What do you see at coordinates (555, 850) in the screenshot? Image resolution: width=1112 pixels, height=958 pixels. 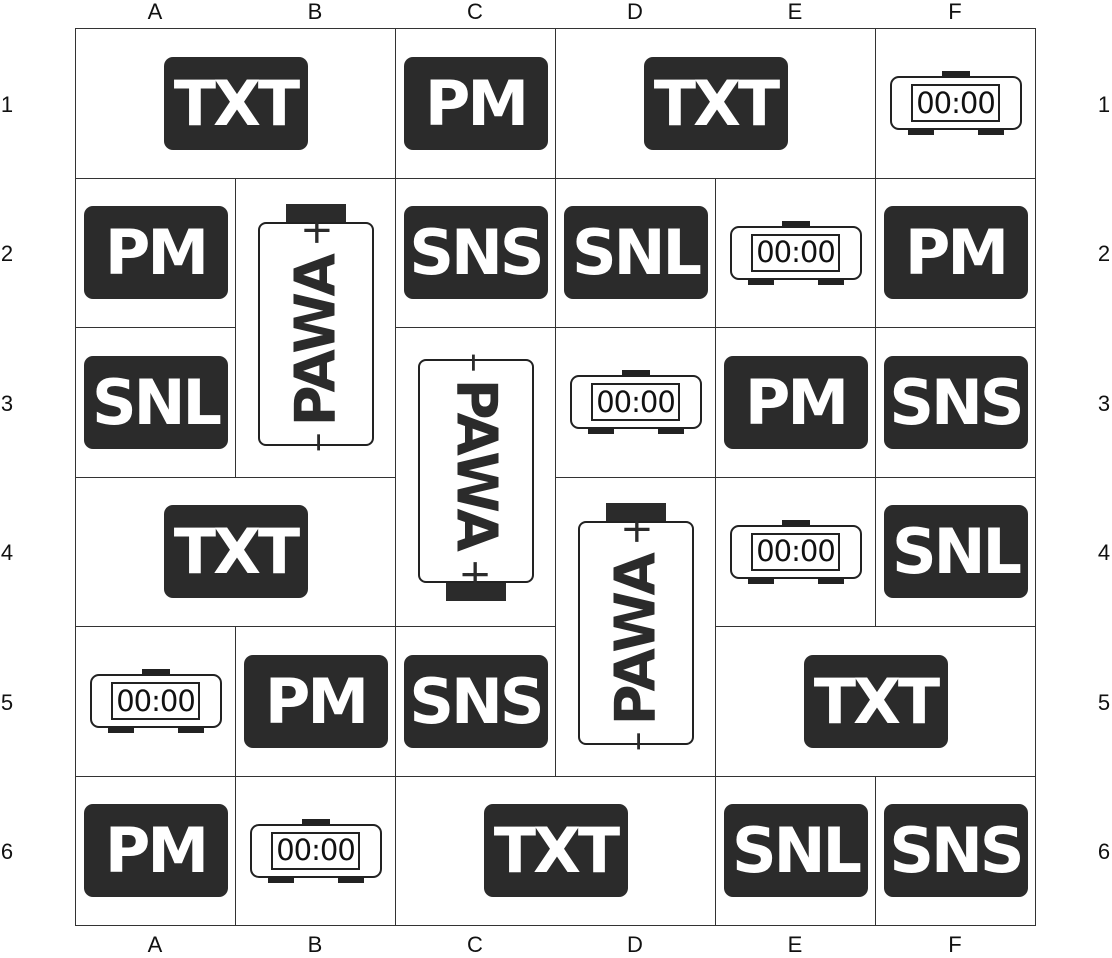 I see `piece-txt-c6: TXT` at bounding box center [555, 850].